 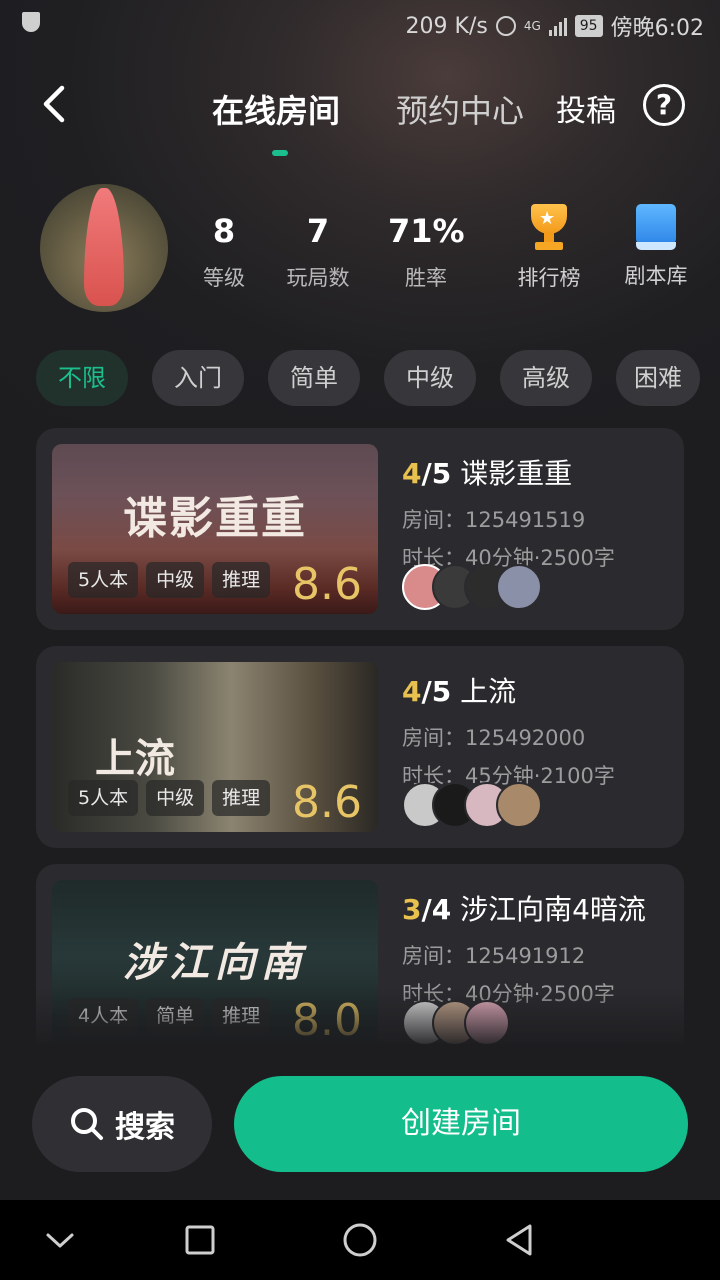 What do you see at coordinates (175, 1016) in the screenshot?
I see `tag: 简单` at bounding box center [175, 1016].